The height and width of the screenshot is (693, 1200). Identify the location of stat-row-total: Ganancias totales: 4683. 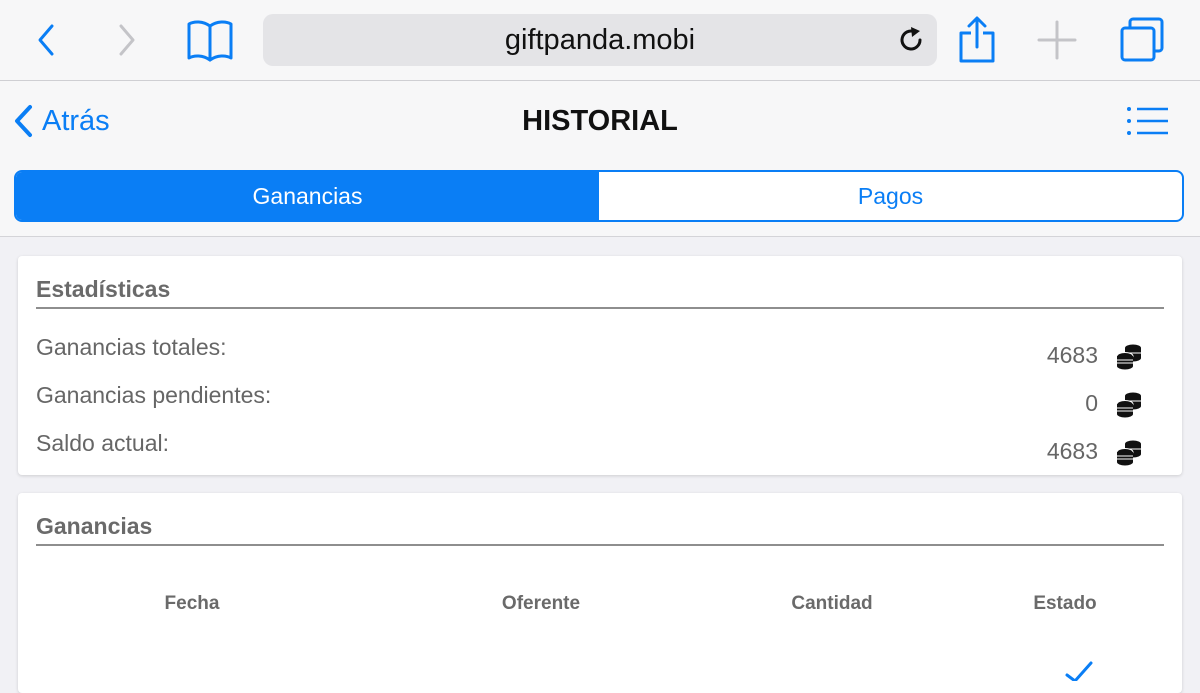
(589, 354).